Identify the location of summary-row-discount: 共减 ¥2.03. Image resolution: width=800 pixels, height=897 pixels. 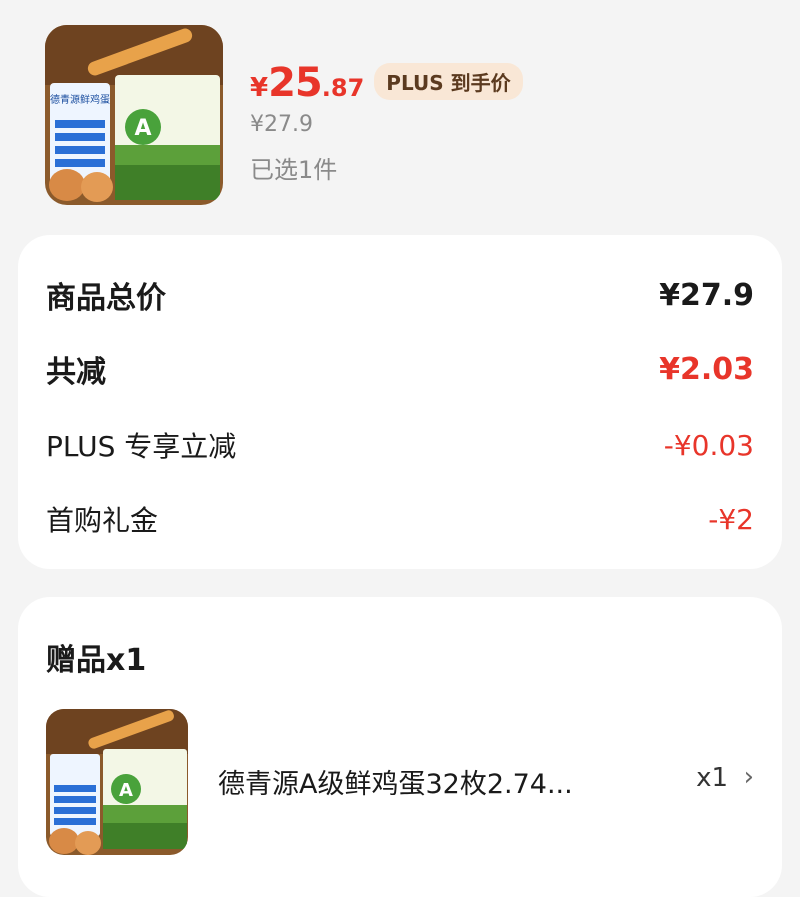
(400, 369).